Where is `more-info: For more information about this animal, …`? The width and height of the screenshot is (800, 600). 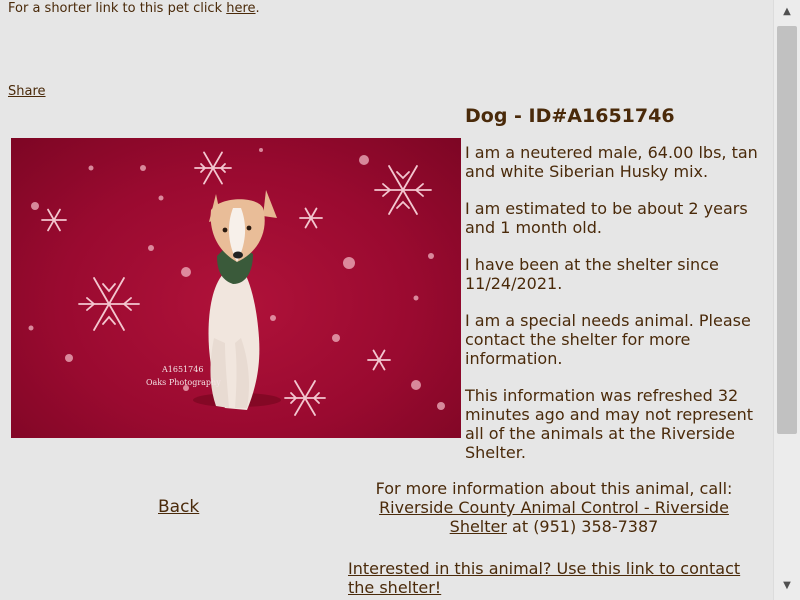 more-info: For more information about this animal, … is located at coordinates (554, 507).